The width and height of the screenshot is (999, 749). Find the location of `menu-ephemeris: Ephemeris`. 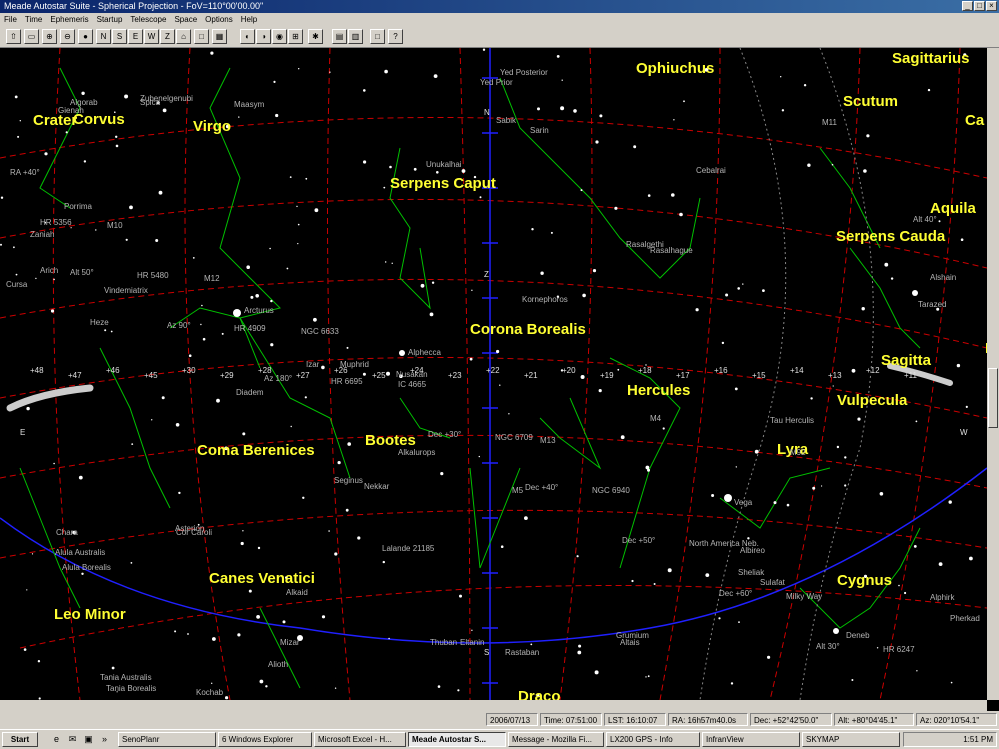

menu-ephemeris: Ephemeris is located at coordinates (69, 19).